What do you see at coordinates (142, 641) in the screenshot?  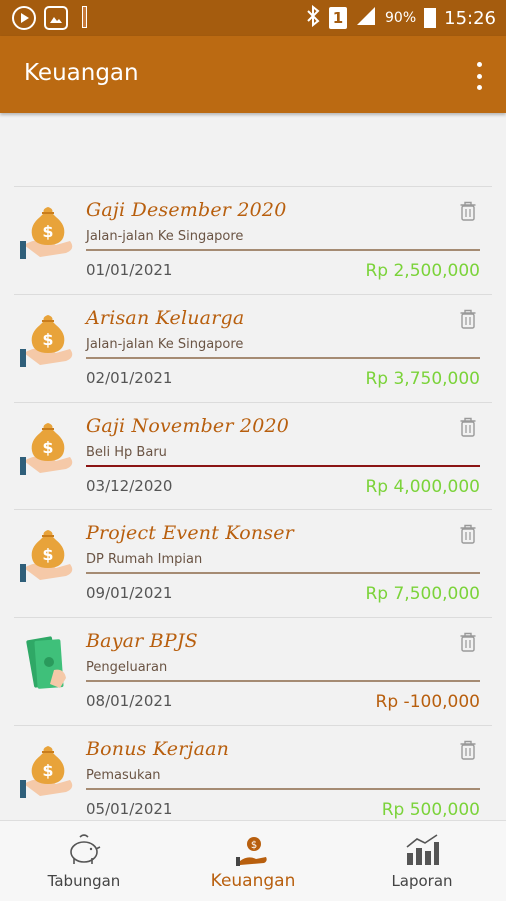 I see `transaction-title: Bayar BPJS` at bounding box center [142, 641].